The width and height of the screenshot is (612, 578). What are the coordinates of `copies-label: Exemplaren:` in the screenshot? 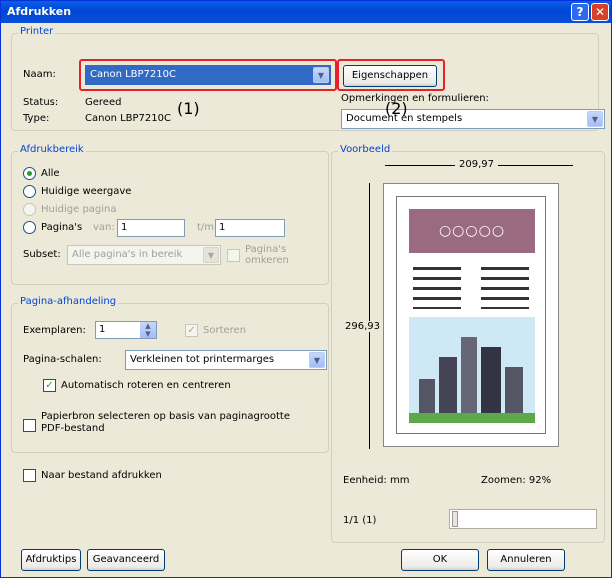 It's located at (54, 330).